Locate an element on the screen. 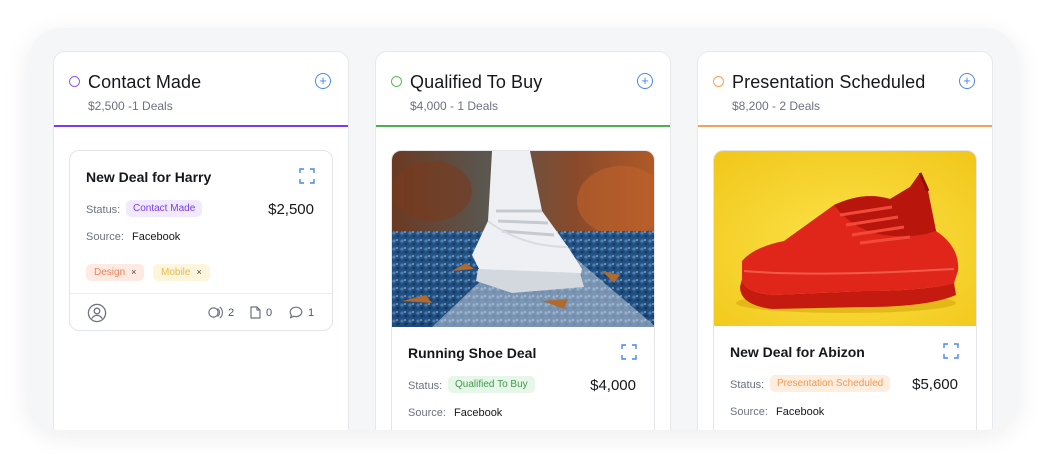 This screenshot has height=462, width=1050. column-header: Contact Made $2,500 -1 Deals + is located at coordinates (201, 89).